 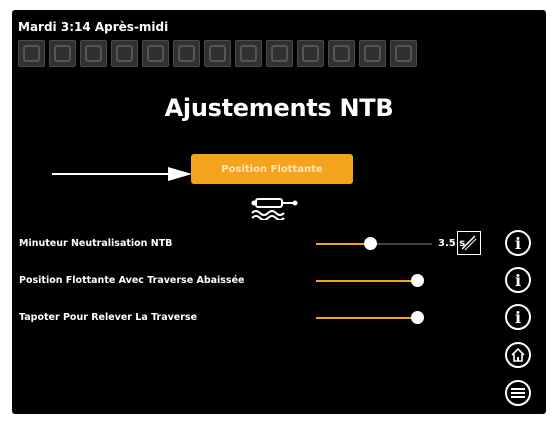 I want to click on clock-datetime: Mardi 3:14 Après-midi, so click(x=93, y=27).